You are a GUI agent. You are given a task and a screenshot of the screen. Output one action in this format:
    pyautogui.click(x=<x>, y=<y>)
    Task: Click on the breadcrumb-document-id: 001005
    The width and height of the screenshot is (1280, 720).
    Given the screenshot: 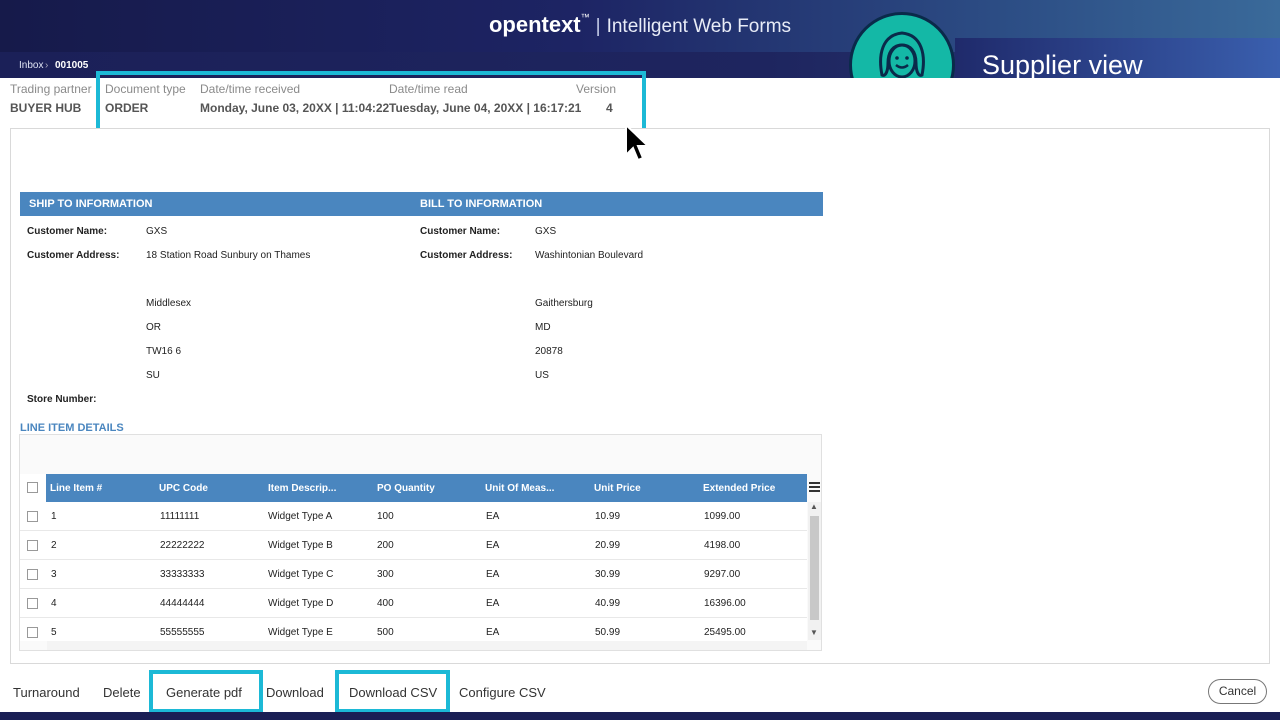 What is the action you would take?
    pyautogui.click(x=72, y=65)
    